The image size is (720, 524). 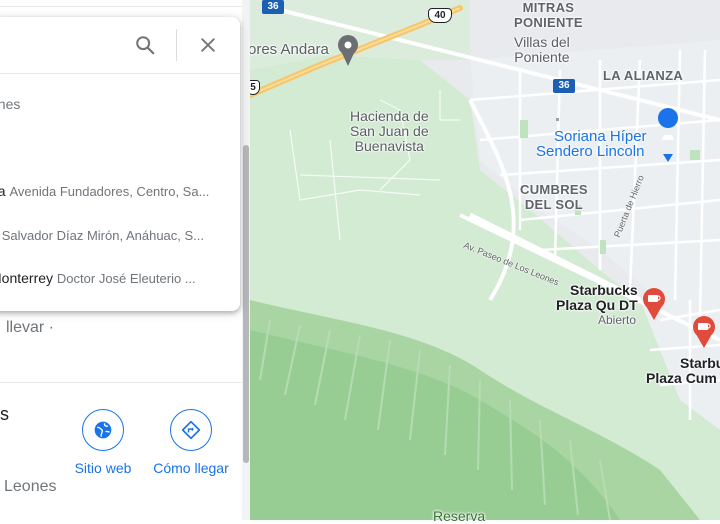 I want to click on panel-top-strip, so click(x=125, y=3).